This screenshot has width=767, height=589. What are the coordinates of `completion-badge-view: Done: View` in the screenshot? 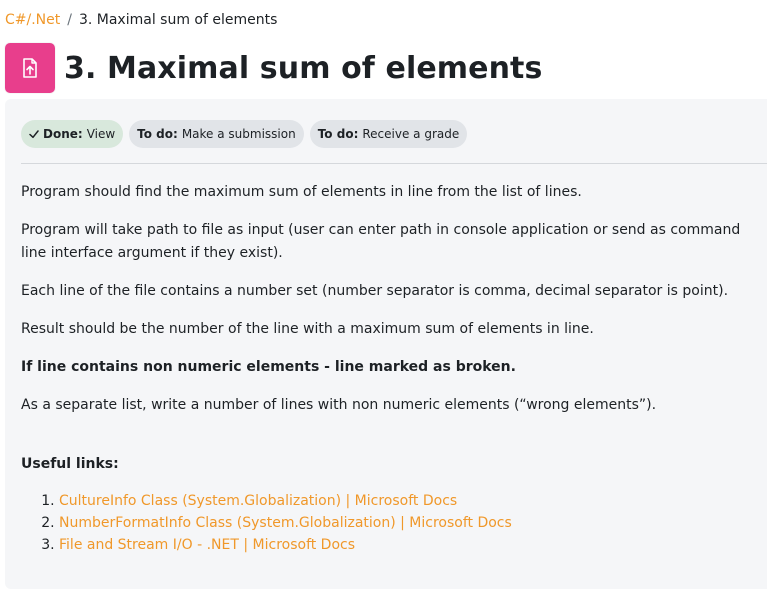 It's located at (72, 134).